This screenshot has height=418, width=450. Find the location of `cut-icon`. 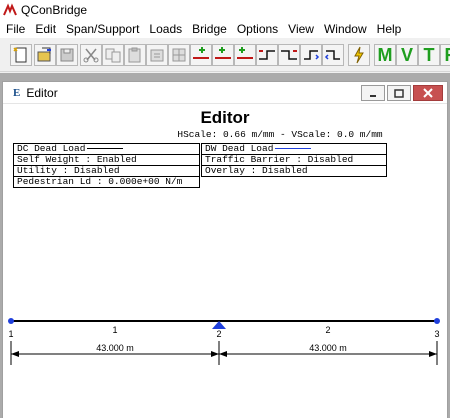

cut-icon is located at coordinates (91, 55).